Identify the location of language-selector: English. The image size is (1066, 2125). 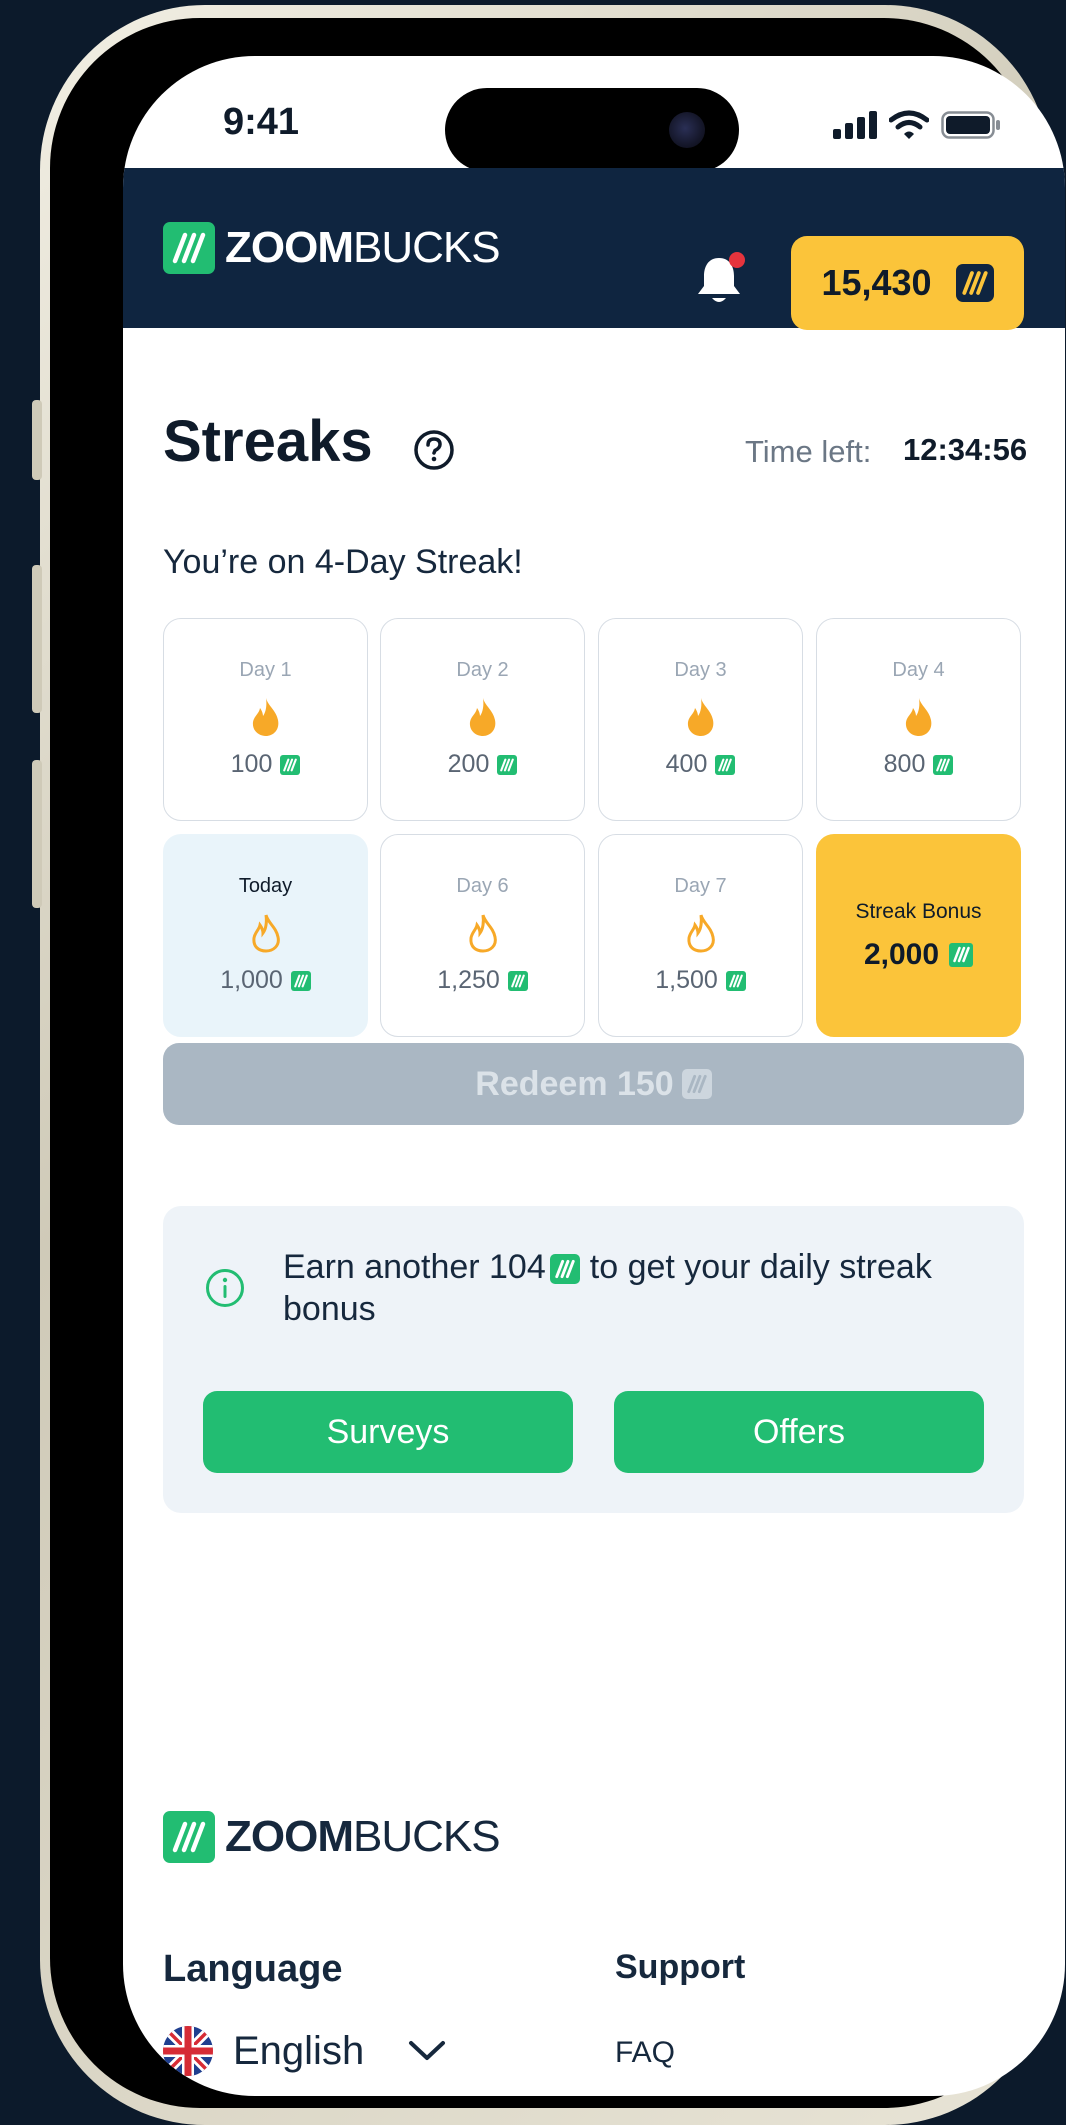
(304, 2051).